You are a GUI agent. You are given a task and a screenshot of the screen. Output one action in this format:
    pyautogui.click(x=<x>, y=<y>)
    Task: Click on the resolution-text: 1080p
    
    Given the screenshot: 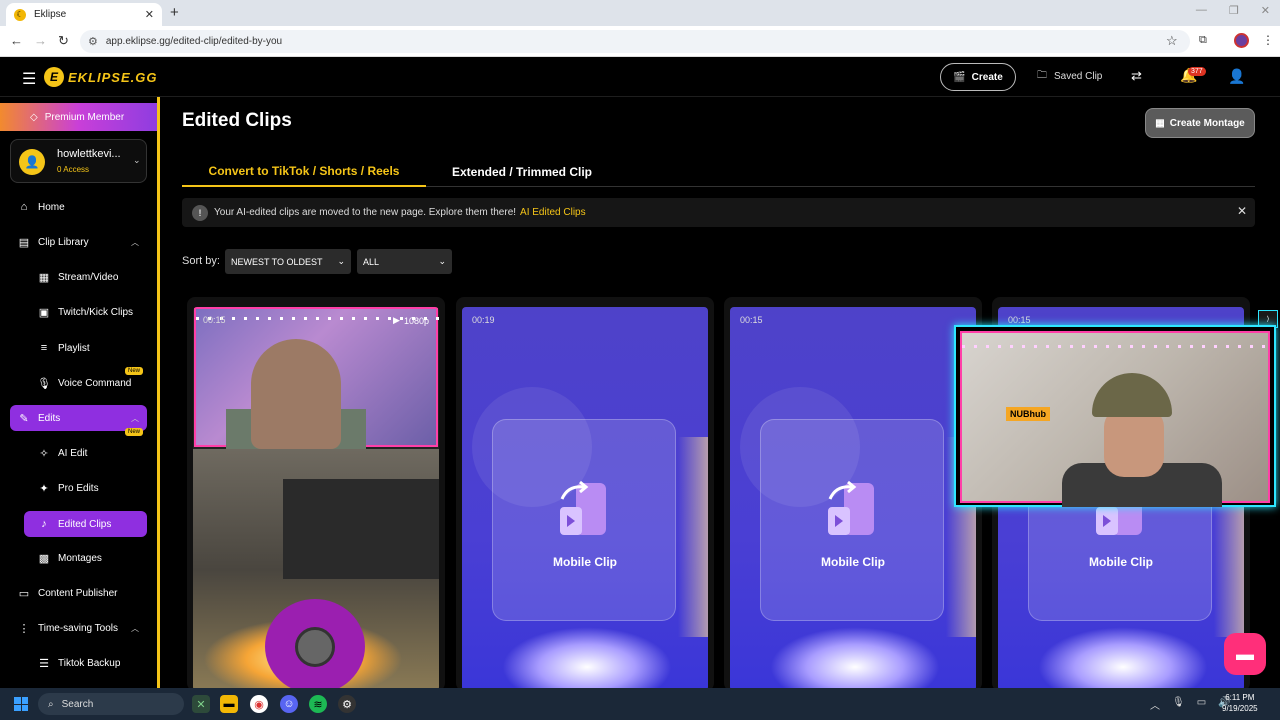 What is the action you would take?
    pyautogui.click(x=416, y=320)
    